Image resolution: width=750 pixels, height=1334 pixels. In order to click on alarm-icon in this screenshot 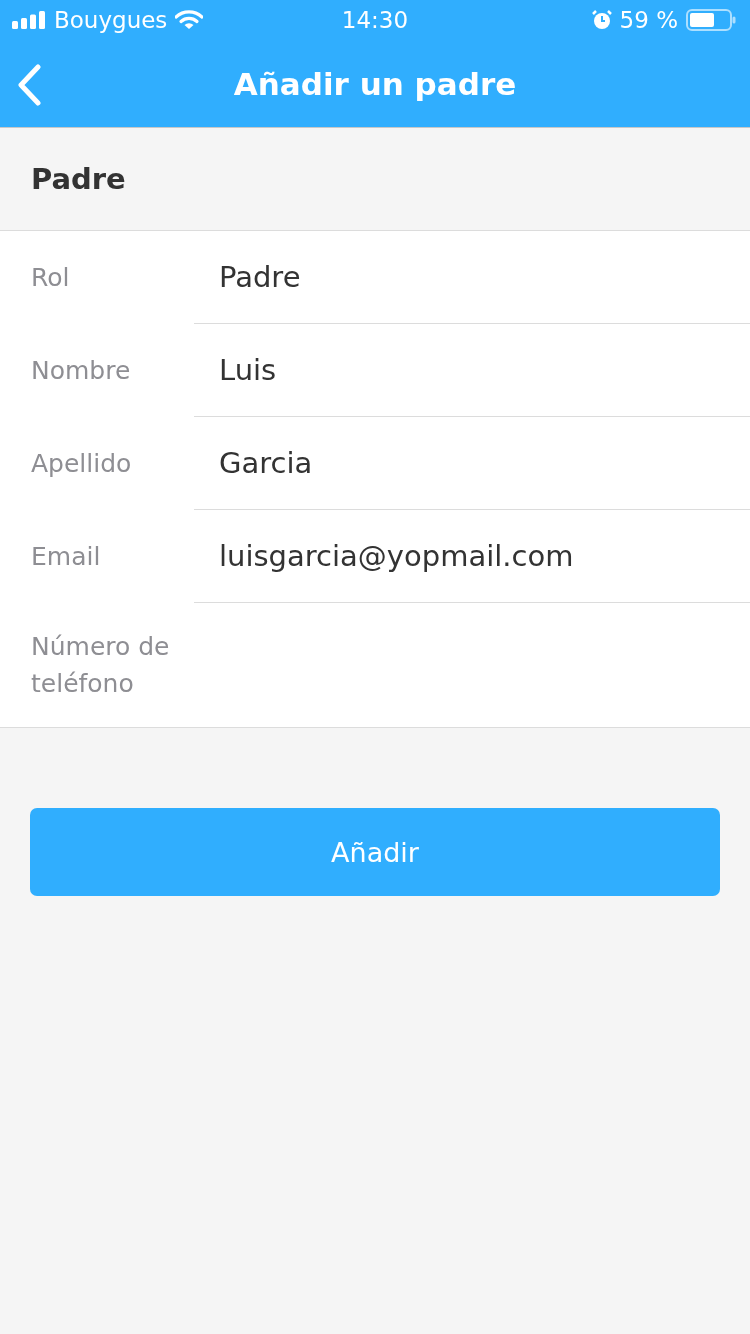, I will do `click(601, 20)`.